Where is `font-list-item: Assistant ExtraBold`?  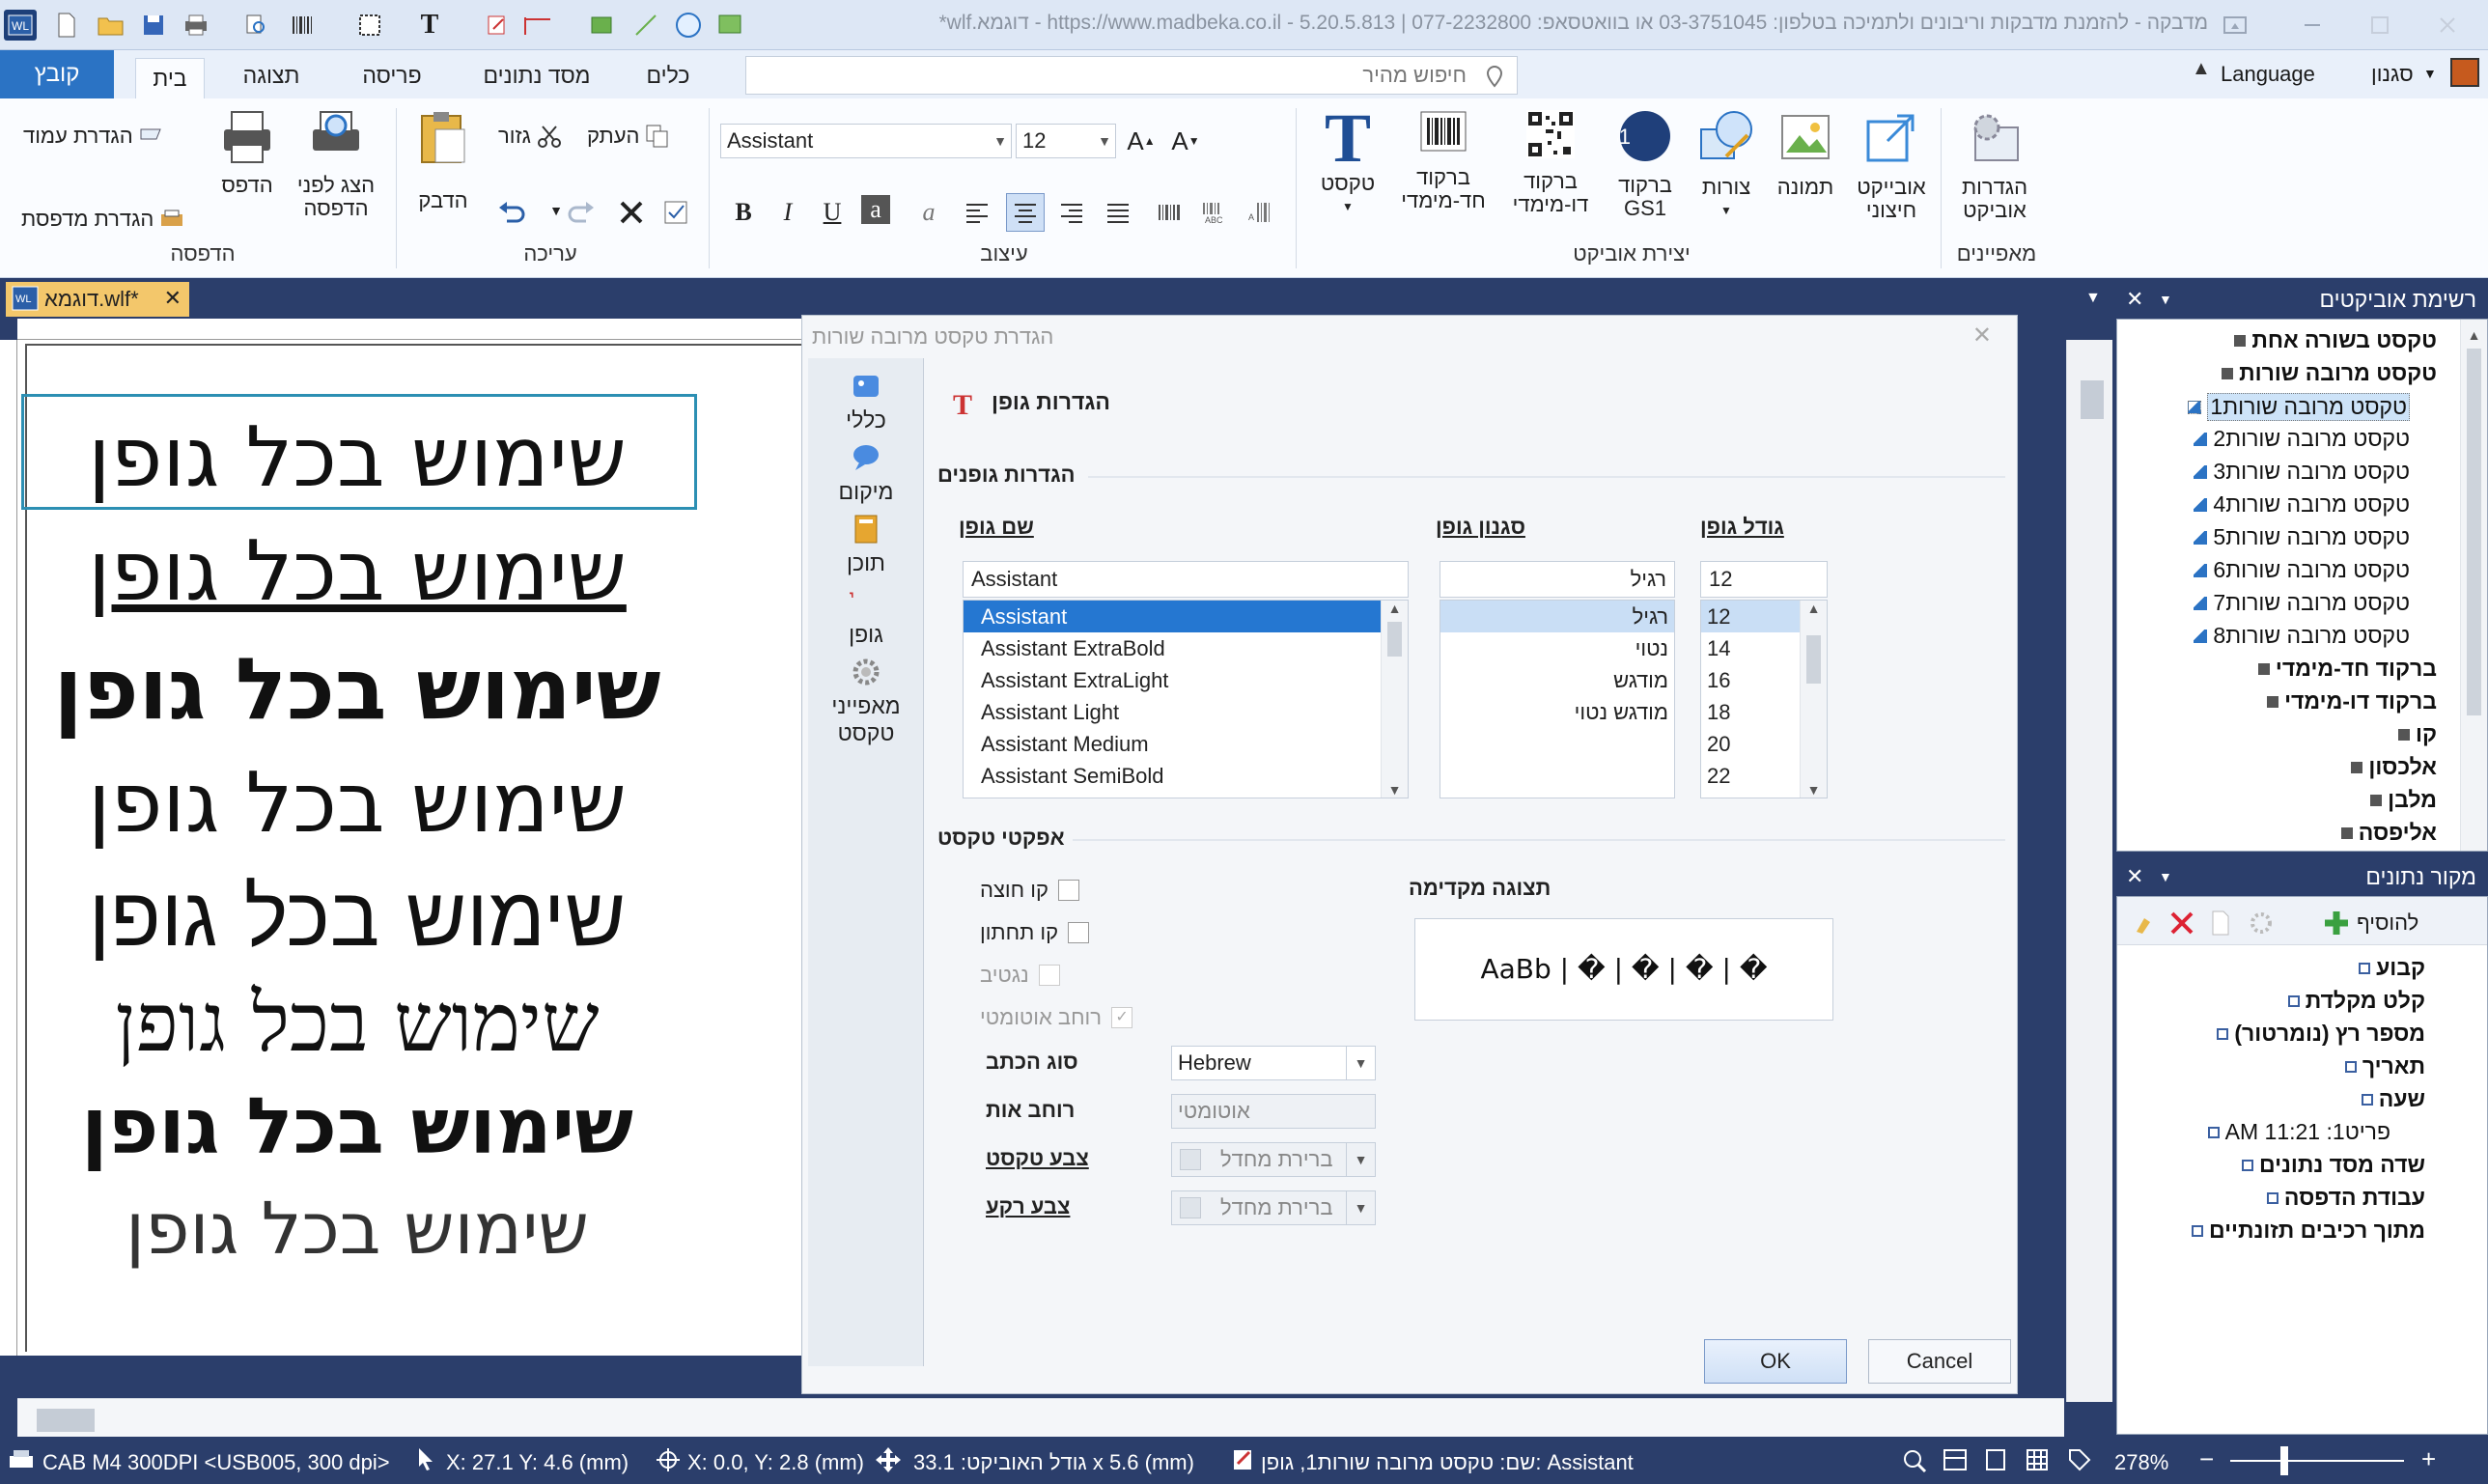
font-list-item: Assistant ExtraBold is located at coordinates (1186, 648).